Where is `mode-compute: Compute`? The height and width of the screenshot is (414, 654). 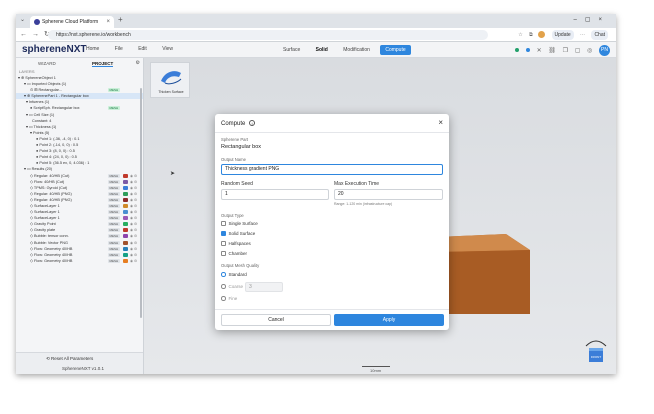
mode-compute: Compute is located at coordinates (395, 50).